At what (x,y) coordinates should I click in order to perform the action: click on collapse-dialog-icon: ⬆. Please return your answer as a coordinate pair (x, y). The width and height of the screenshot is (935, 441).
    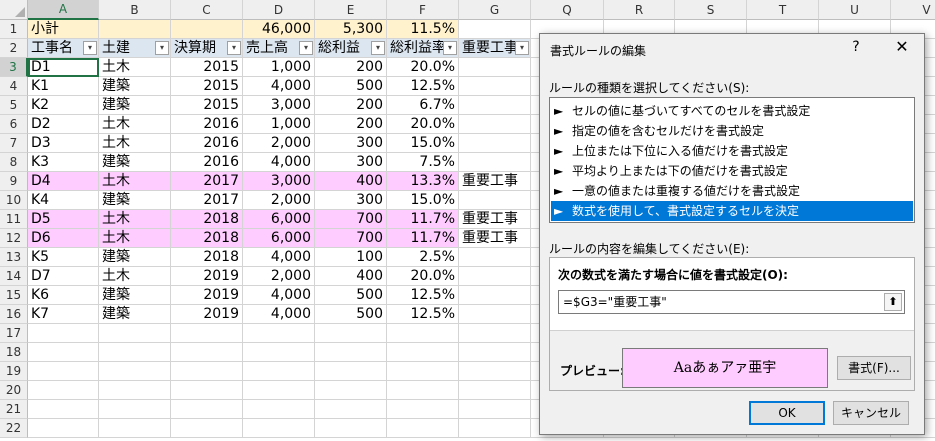
    Looking at the image, I should click on (893, 302).